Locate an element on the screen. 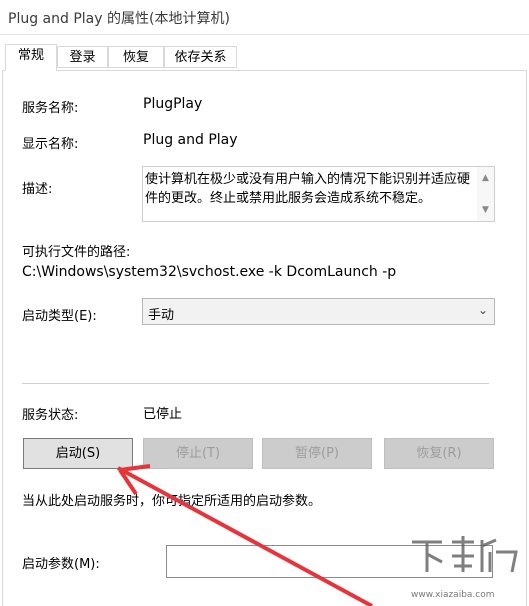 The width and height of the screenshot is (529, 606). tab-general: 常规 is located at coordinates (31, 57).